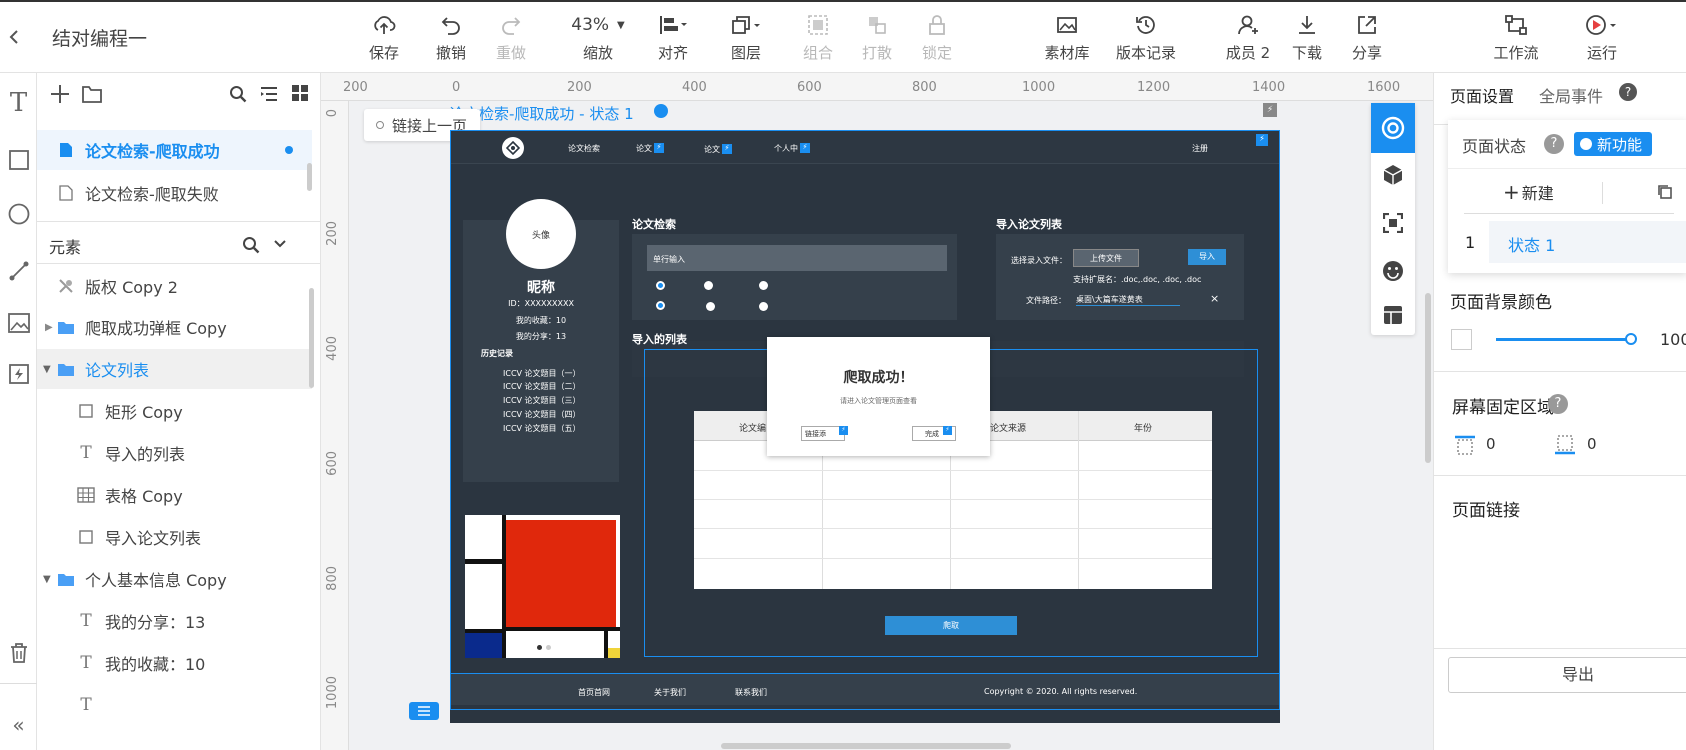  I want to click on elements-header: 元素, so click(65, 247).